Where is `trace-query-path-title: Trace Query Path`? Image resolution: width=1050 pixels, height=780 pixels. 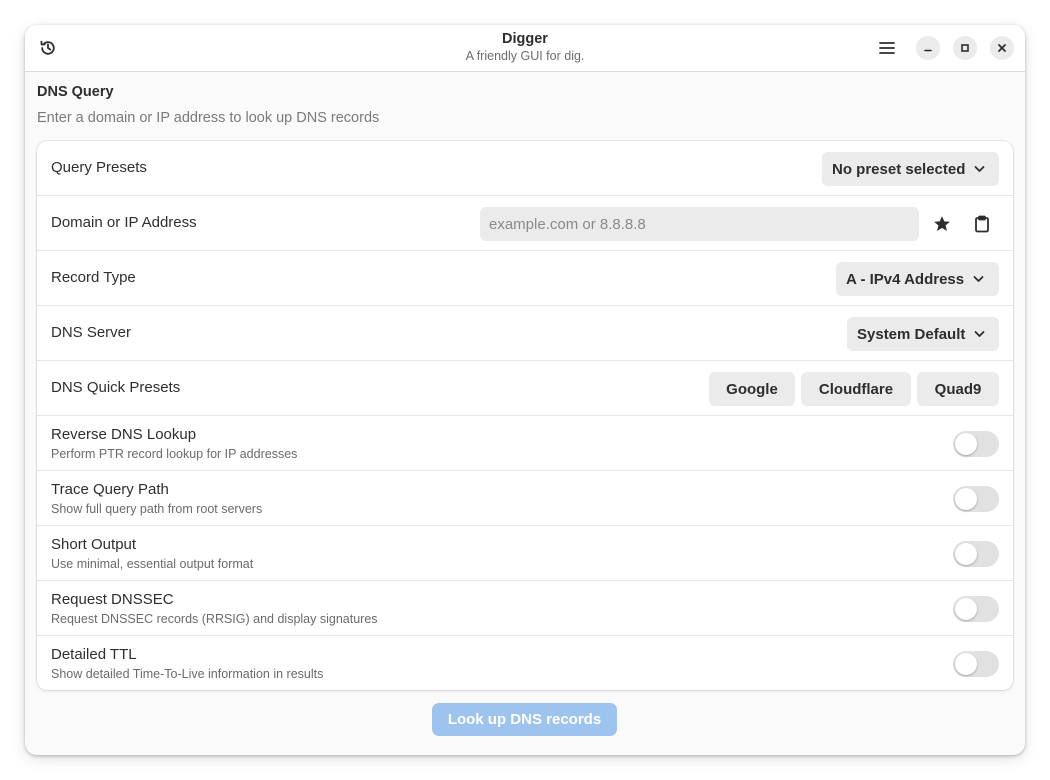
trace-query-path-title: Trace Query Path is located at coordinates (110, 489).